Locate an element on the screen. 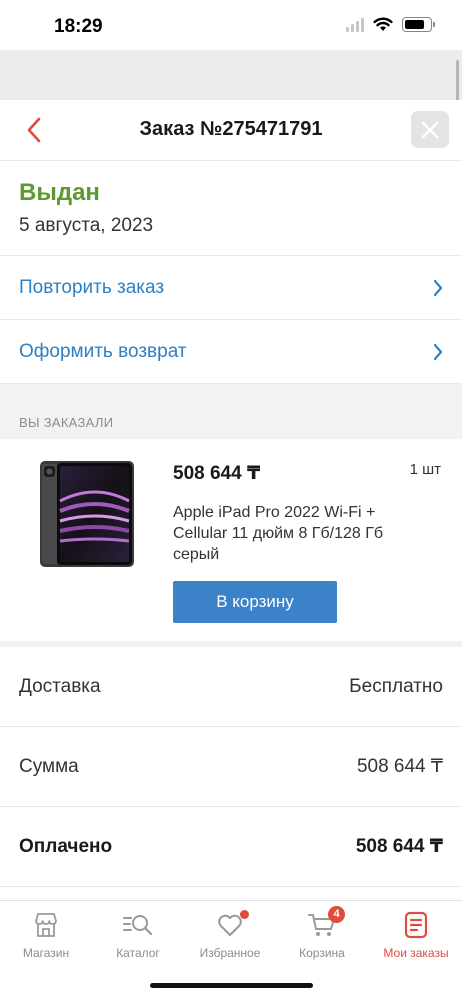 The image size is (462, 1000). sum-row: Сумма 508 644 ₸ is located at coordinates (231, 767).